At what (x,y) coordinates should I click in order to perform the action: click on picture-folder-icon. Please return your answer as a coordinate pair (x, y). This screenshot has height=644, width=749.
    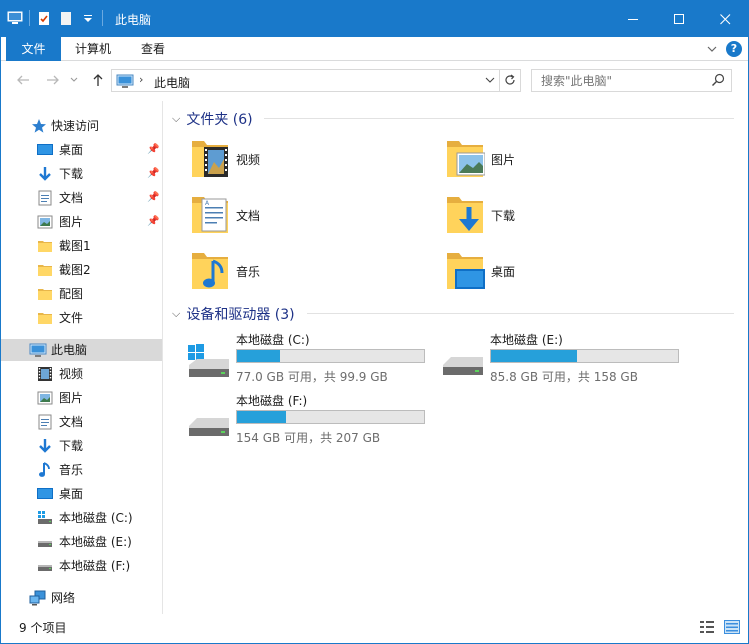
    Looking at the image, I should click on (466, 159).